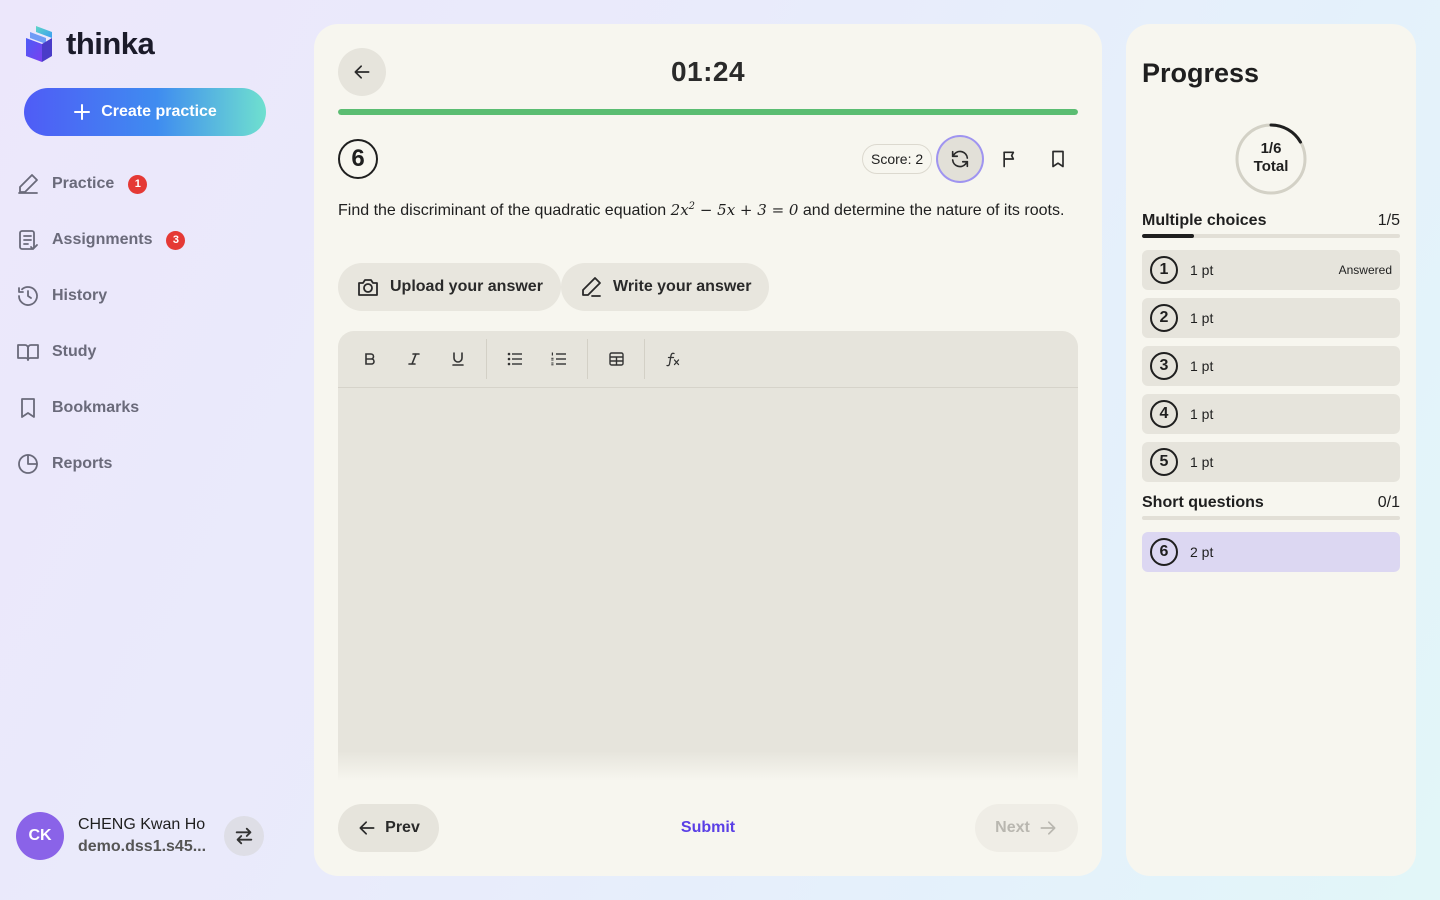  Describe the element at coordinates (1271, 462) in the screenshot. I see `progress-item-5: 5 1 pt` at that location.